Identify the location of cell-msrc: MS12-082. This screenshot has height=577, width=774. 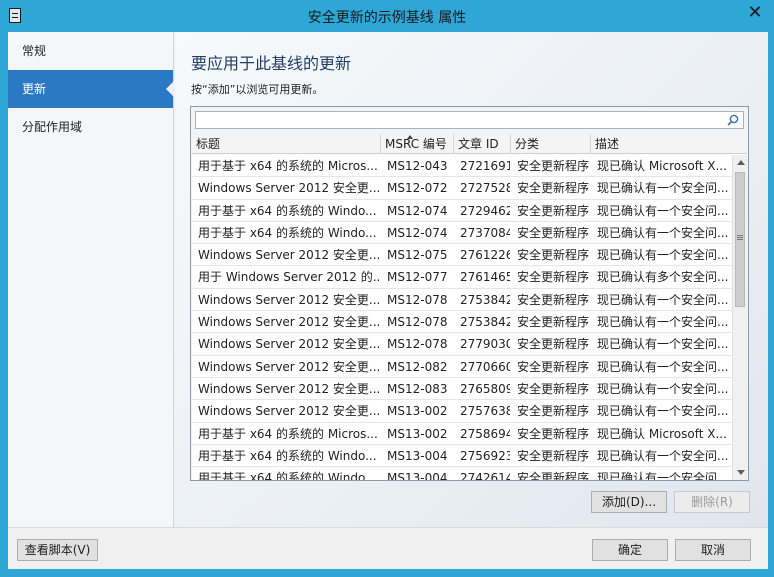
(417, 366).